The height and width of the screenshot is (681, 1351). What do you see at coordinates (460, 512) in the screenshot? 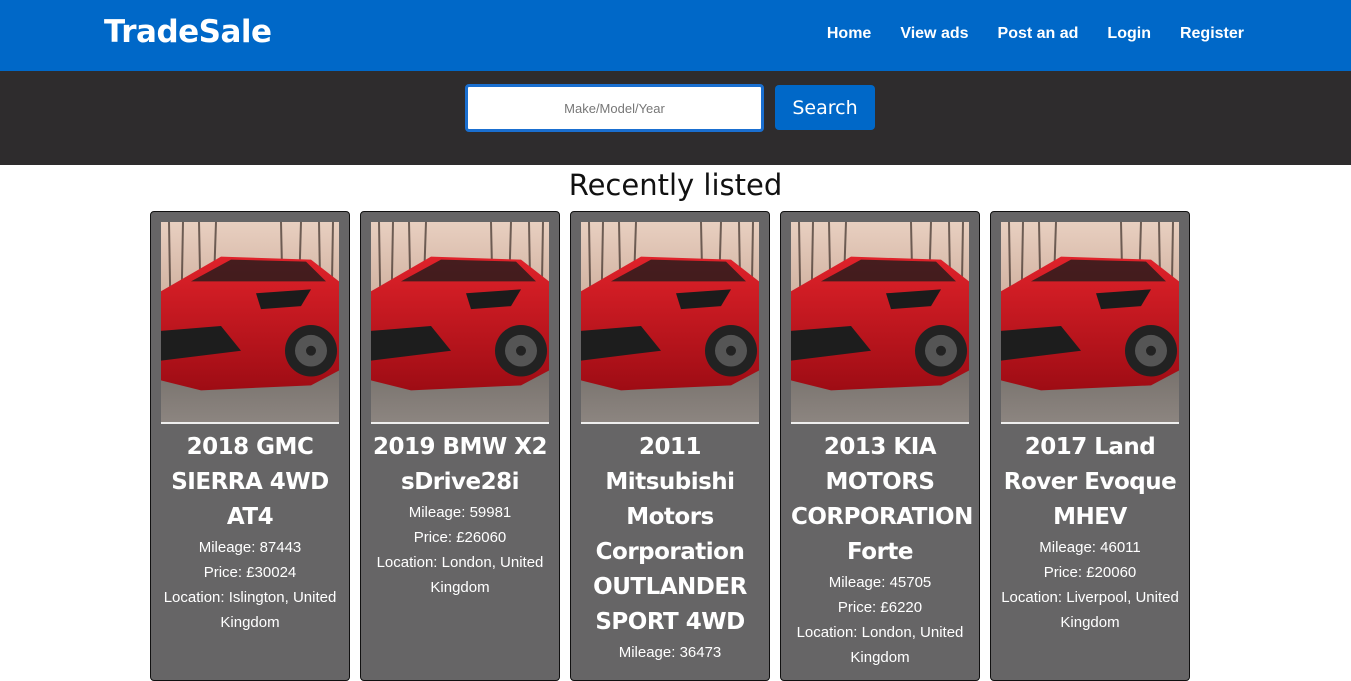
I see `listing-mileage: Mileage: 59981` at bounding box center [460, 512].